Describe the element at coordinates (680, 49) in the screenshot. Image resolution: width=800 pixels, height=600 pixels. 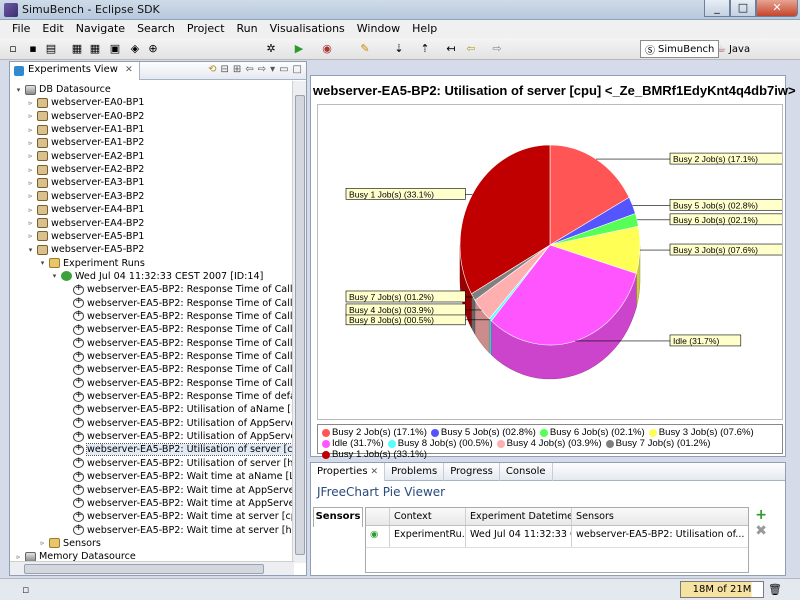
I see `perspective-simubench: Ⓢ SimuBench` at that location.